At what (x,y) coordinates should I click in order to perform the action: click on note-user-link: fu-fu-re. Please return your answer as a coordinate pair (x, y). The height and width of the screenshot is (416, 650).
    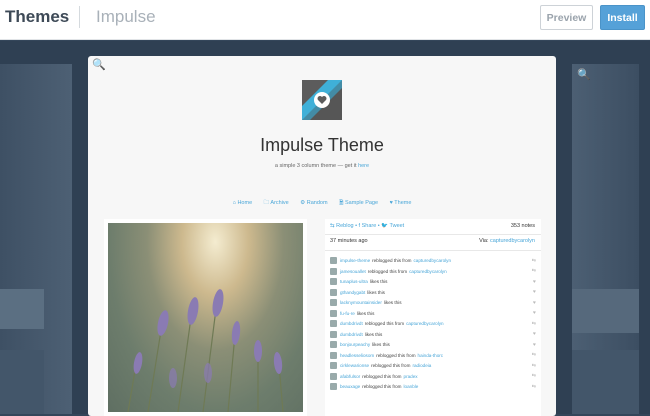
    Looking at the image, I should click on (347, 313).